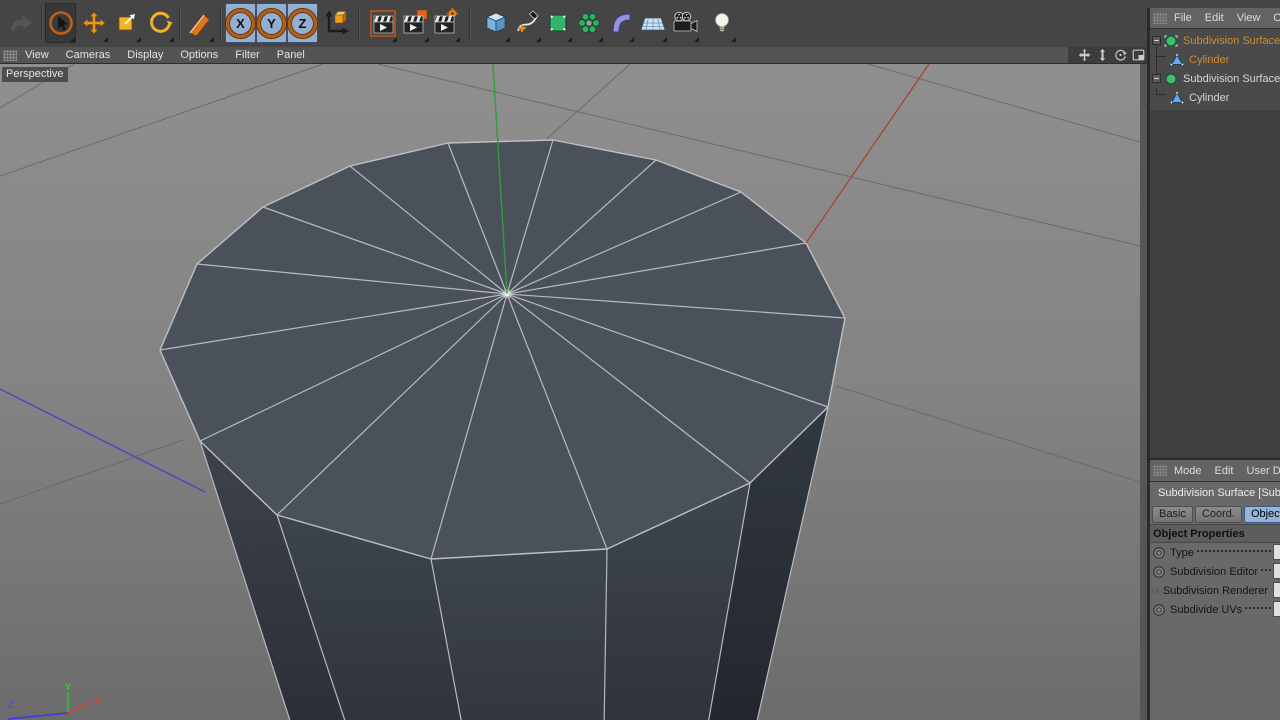 The image size is (1280, 720). What do you see at coordinates (37, 55) in the screenshot?
I see `menu-view: View` at bounding box center [37, 55].